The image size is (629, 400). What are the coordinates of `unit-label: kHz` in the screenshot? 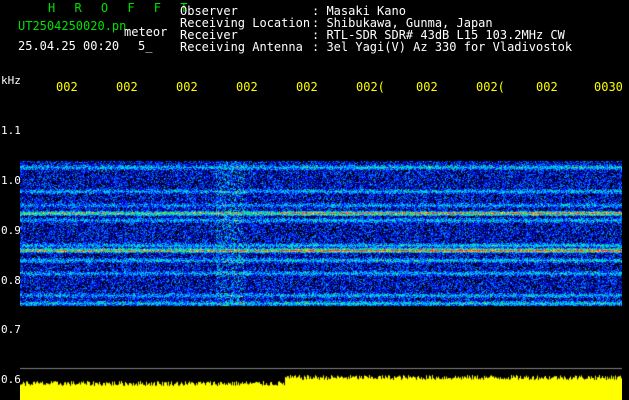 It's located at (11, 80).